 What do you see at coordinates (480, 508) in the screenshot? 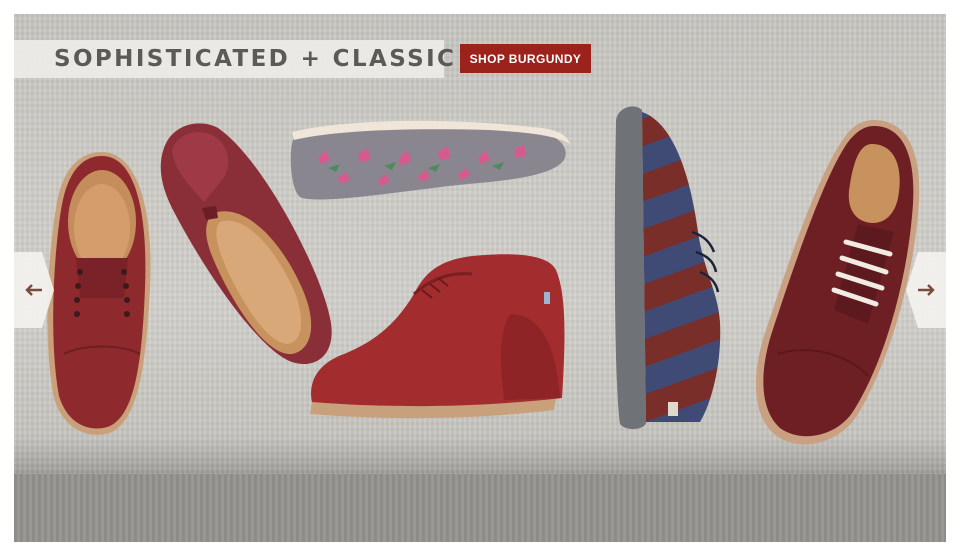
I see `rug-stripe` at bounding box center [480, 508].